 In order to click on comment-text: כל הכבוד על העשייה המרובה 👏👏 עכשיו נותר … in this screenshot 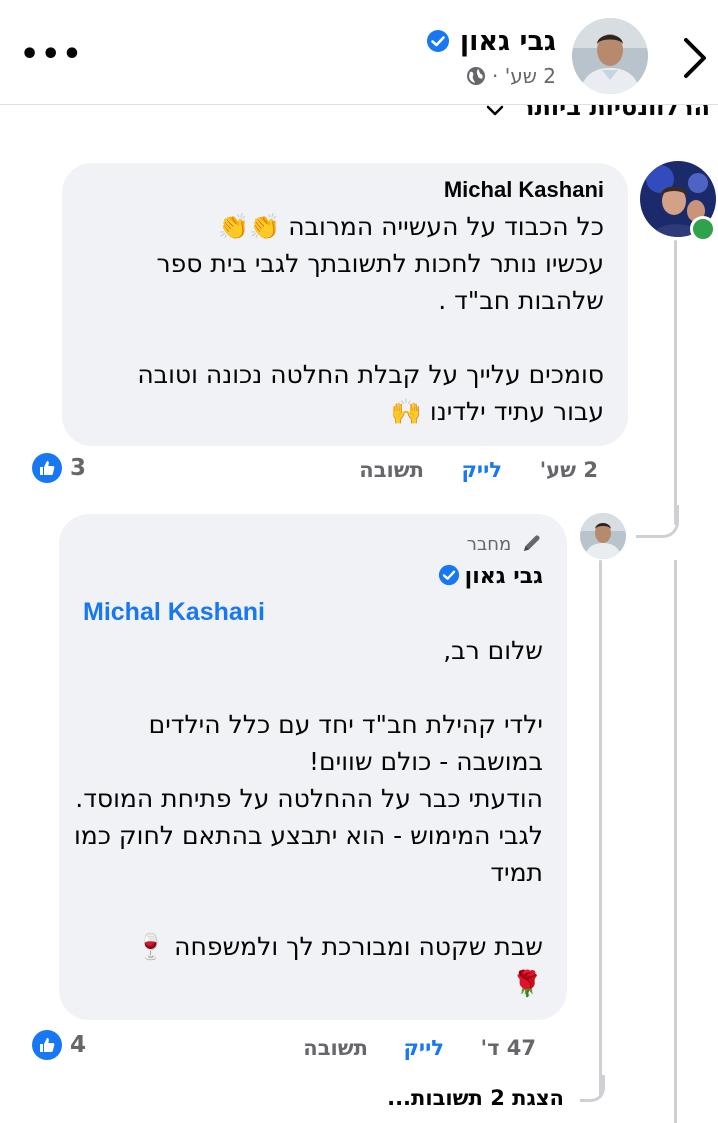, I will do `click(370, 319)`.